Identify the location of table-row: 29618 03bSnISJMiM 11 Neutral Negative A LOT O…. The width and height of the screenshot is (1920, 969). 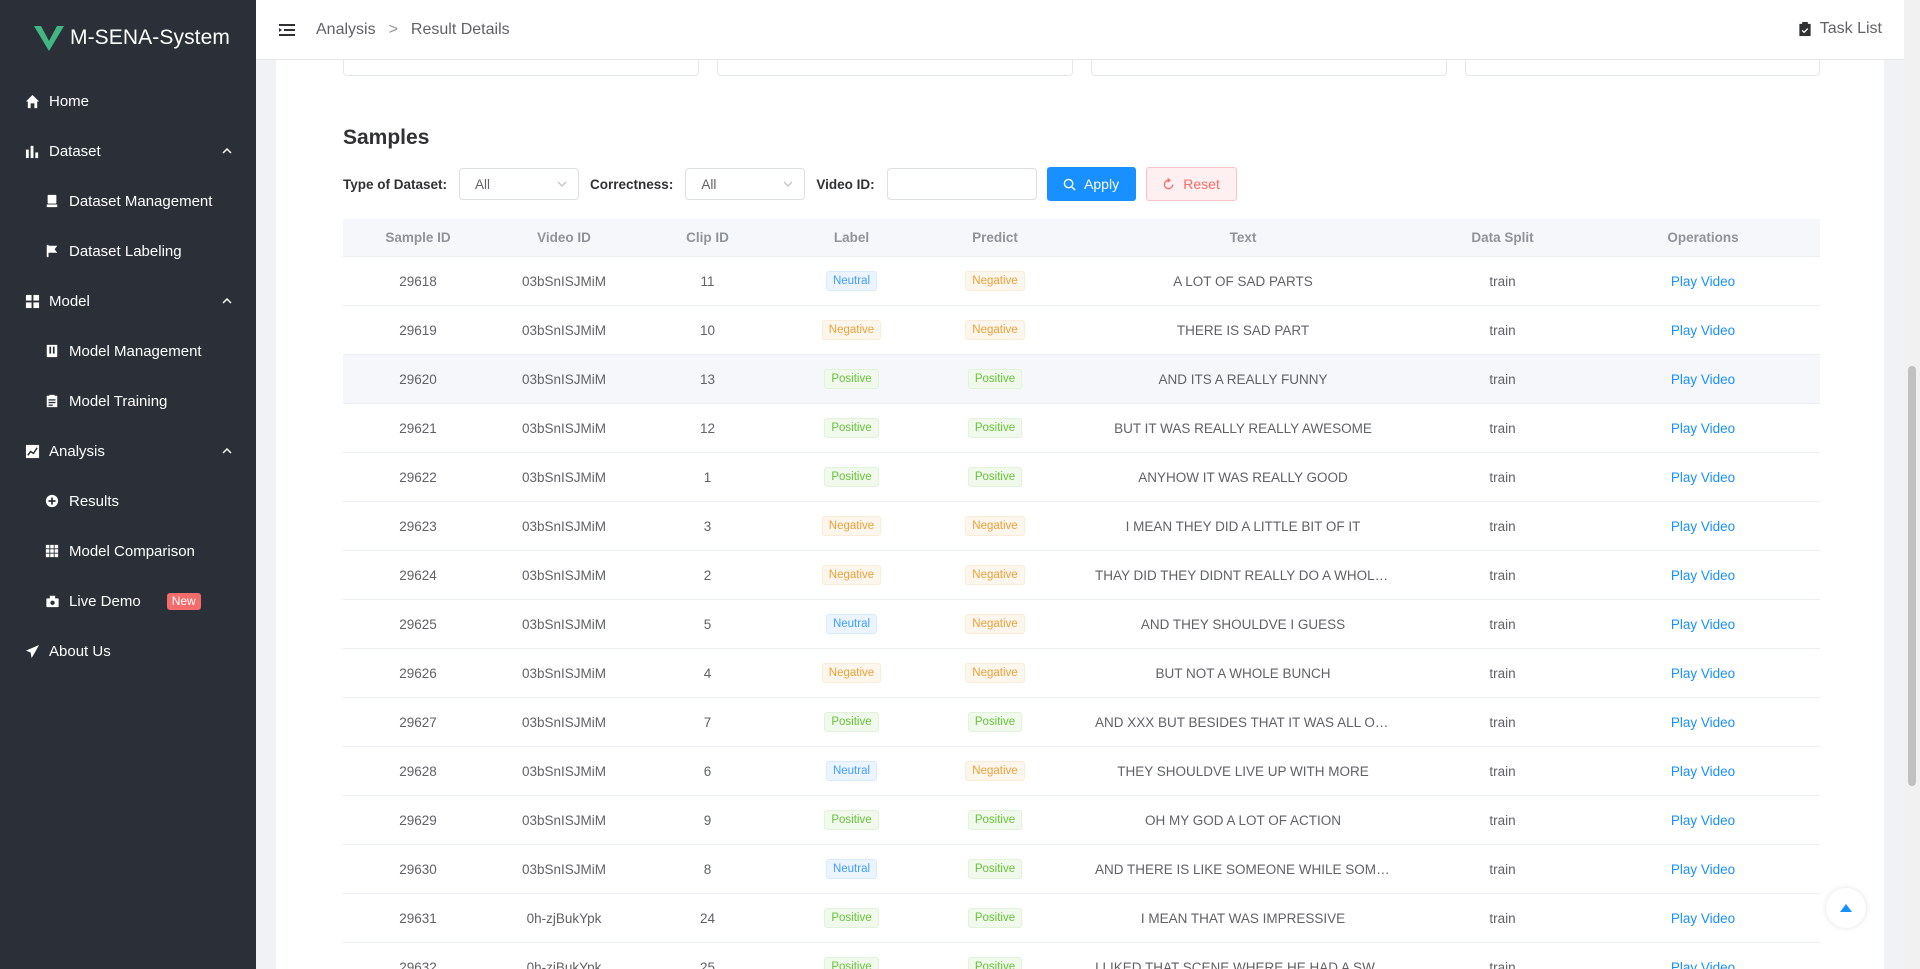
(1081, 281).